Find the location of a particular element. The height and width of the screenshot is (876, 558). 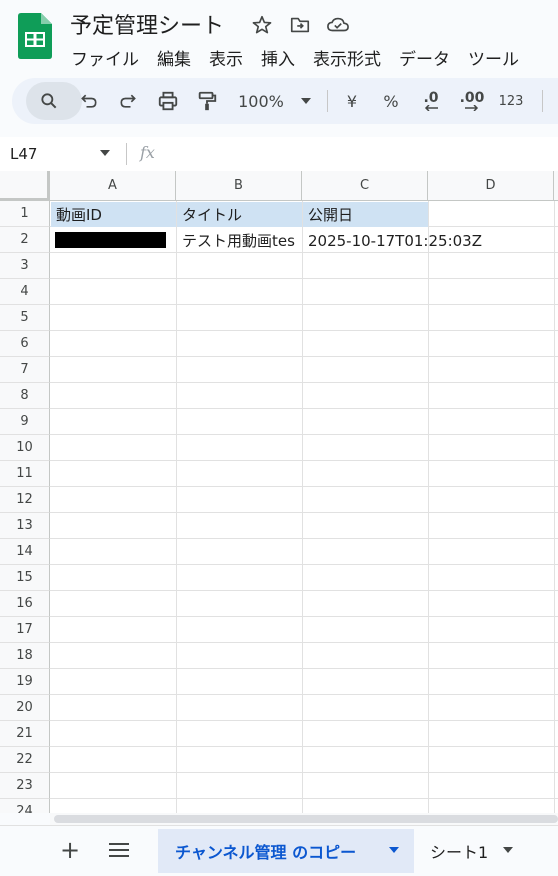

menu-format: 表示形式 is located at coordinates (347, 57).